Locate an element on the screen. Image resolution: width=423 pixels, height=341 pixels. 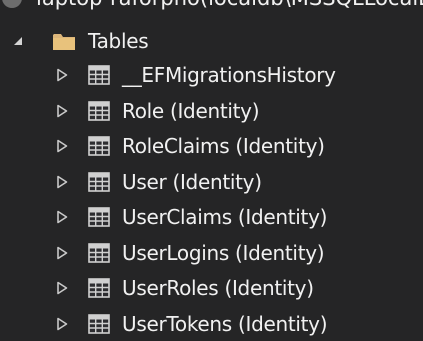
tables-folder-node: Tables is located at coordinates (211, 41).